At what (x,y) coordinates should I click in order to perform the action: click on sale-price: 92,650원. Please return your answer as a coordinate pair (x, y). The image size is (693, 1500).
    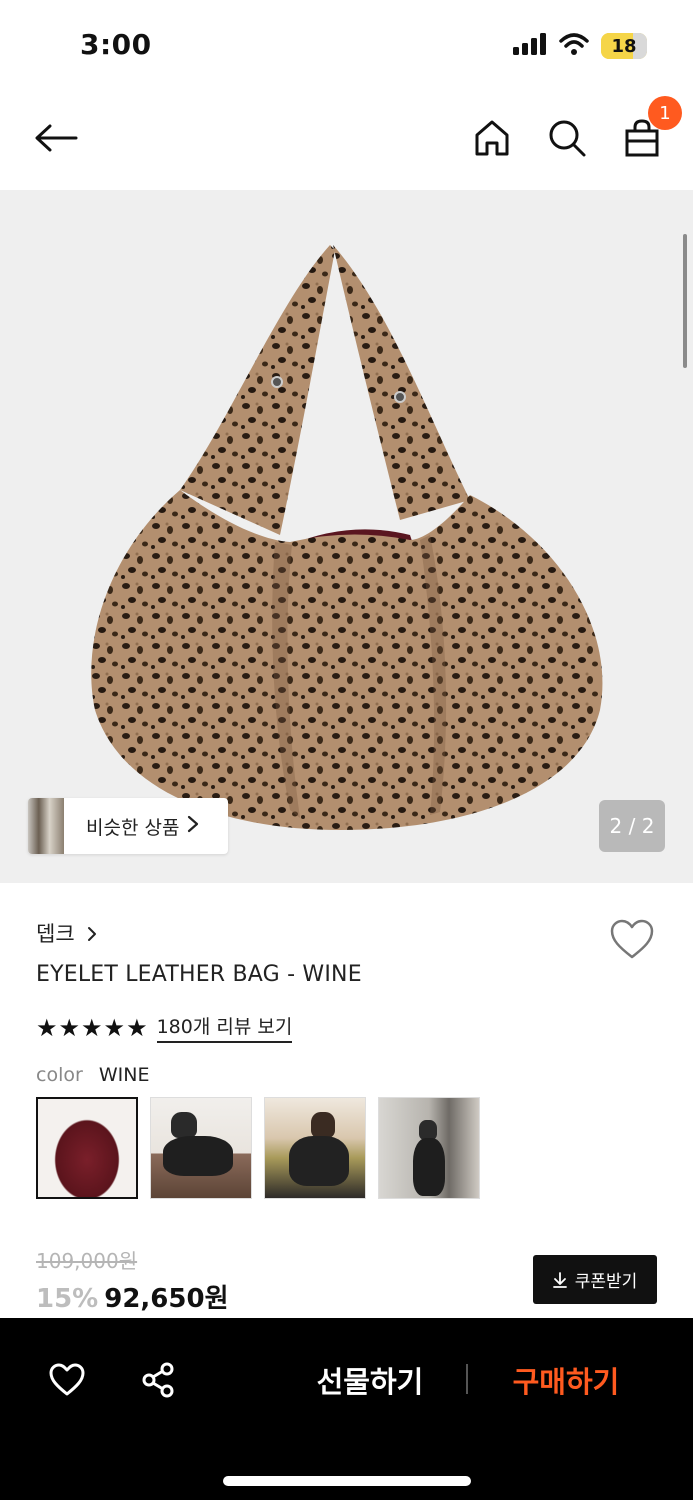
    Looking at the image, I should click on (166, 1299).